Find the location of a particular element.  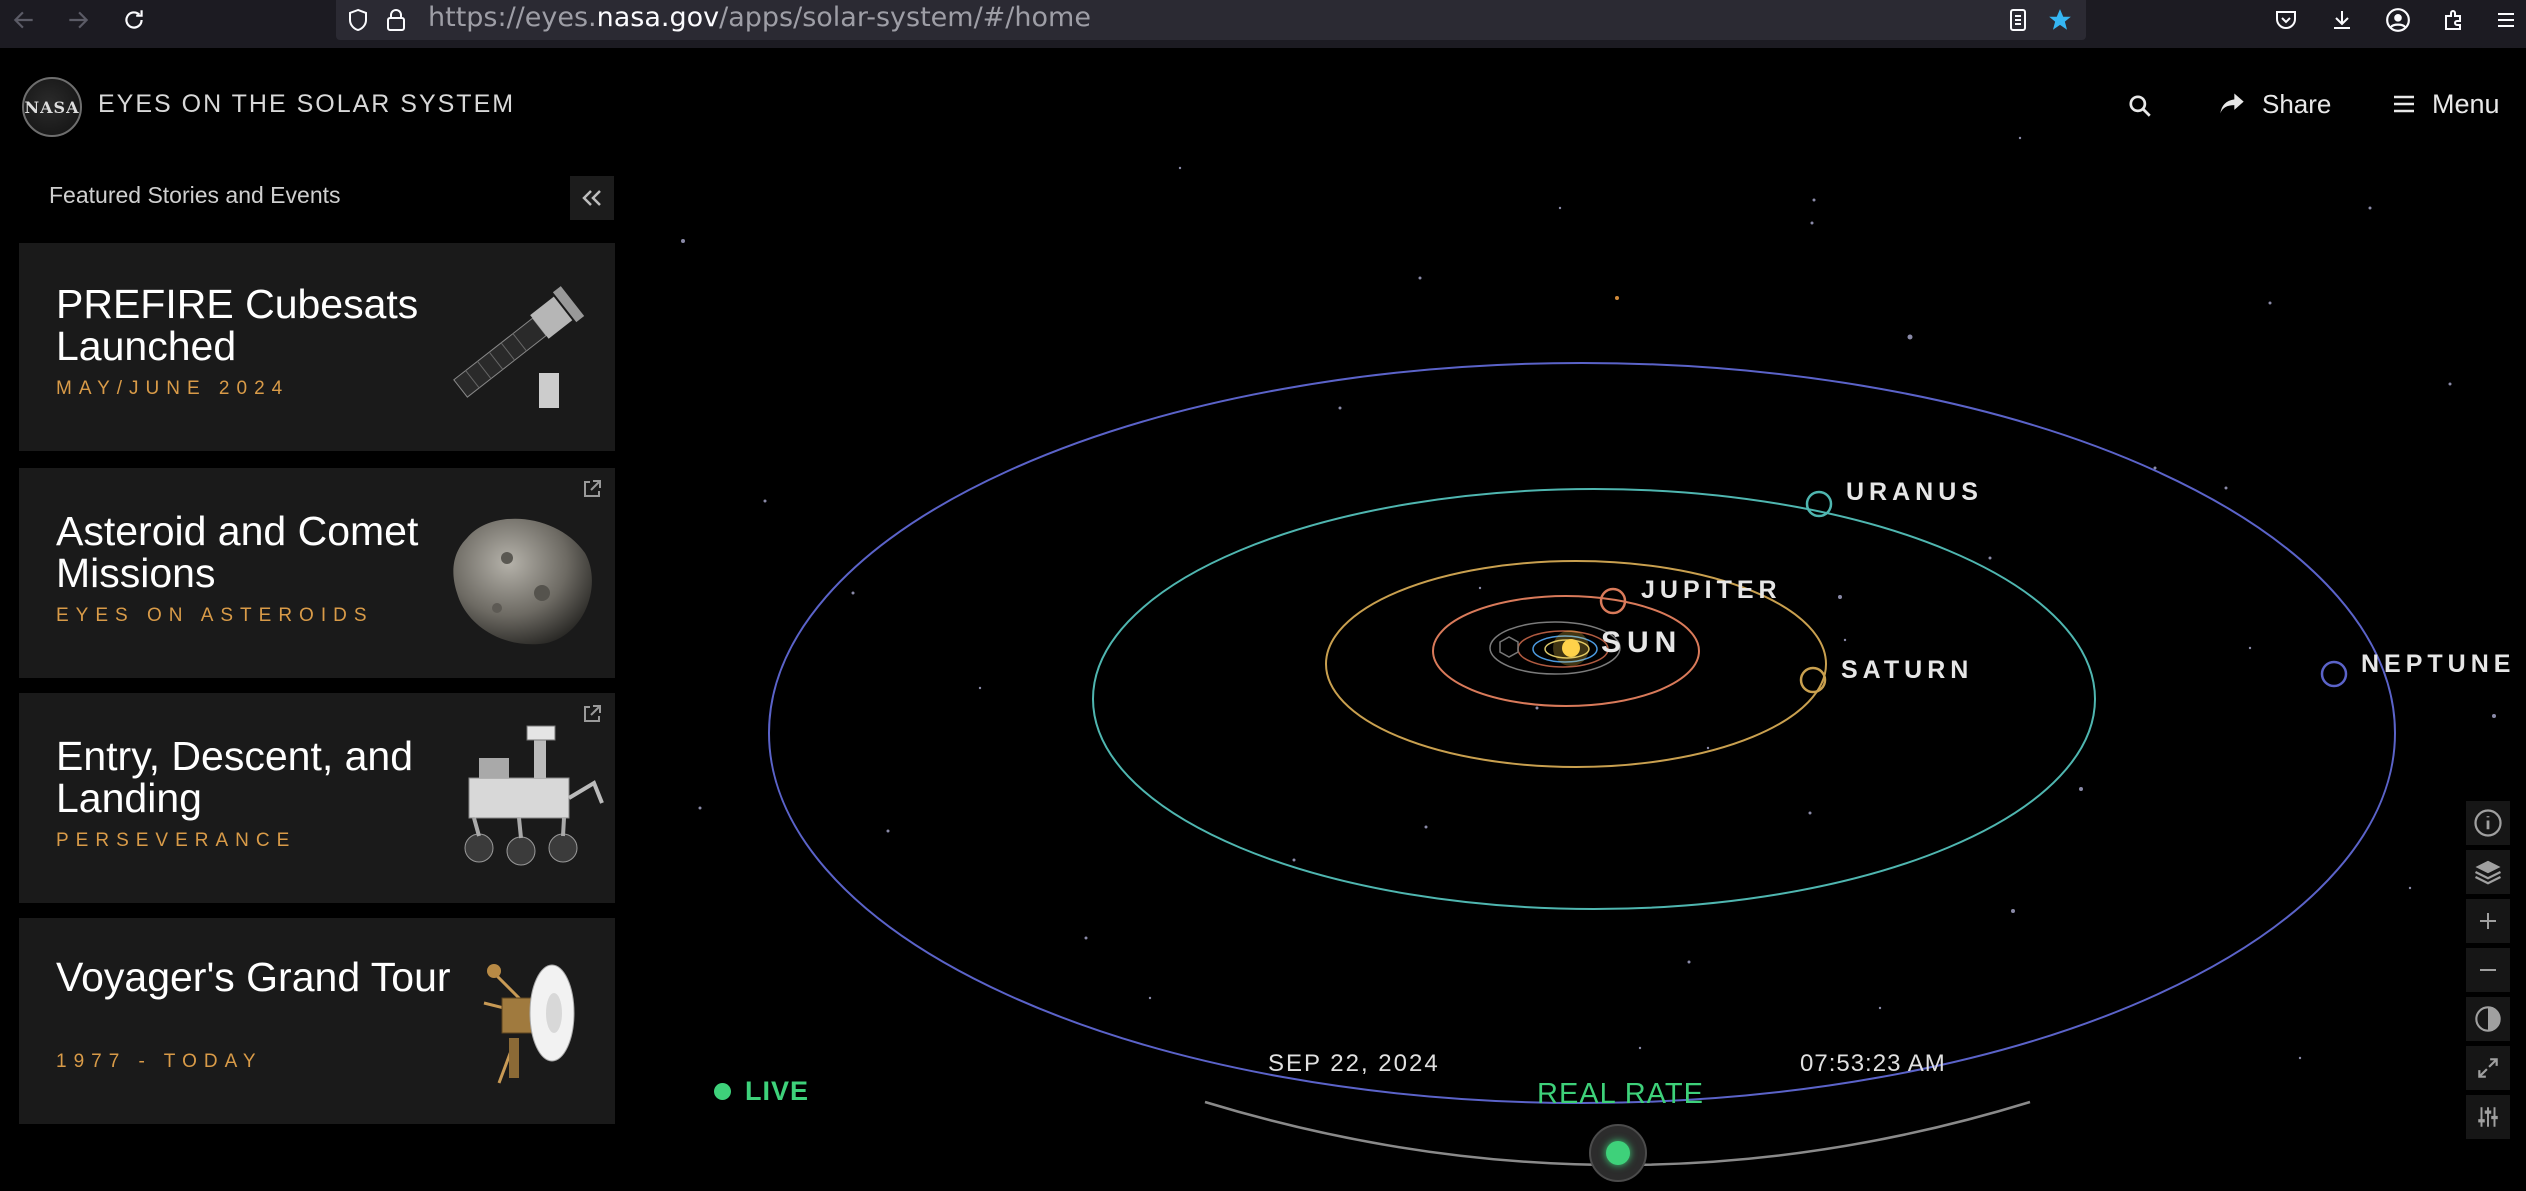

zoom-in-button is located at coordinates (2488, 921).